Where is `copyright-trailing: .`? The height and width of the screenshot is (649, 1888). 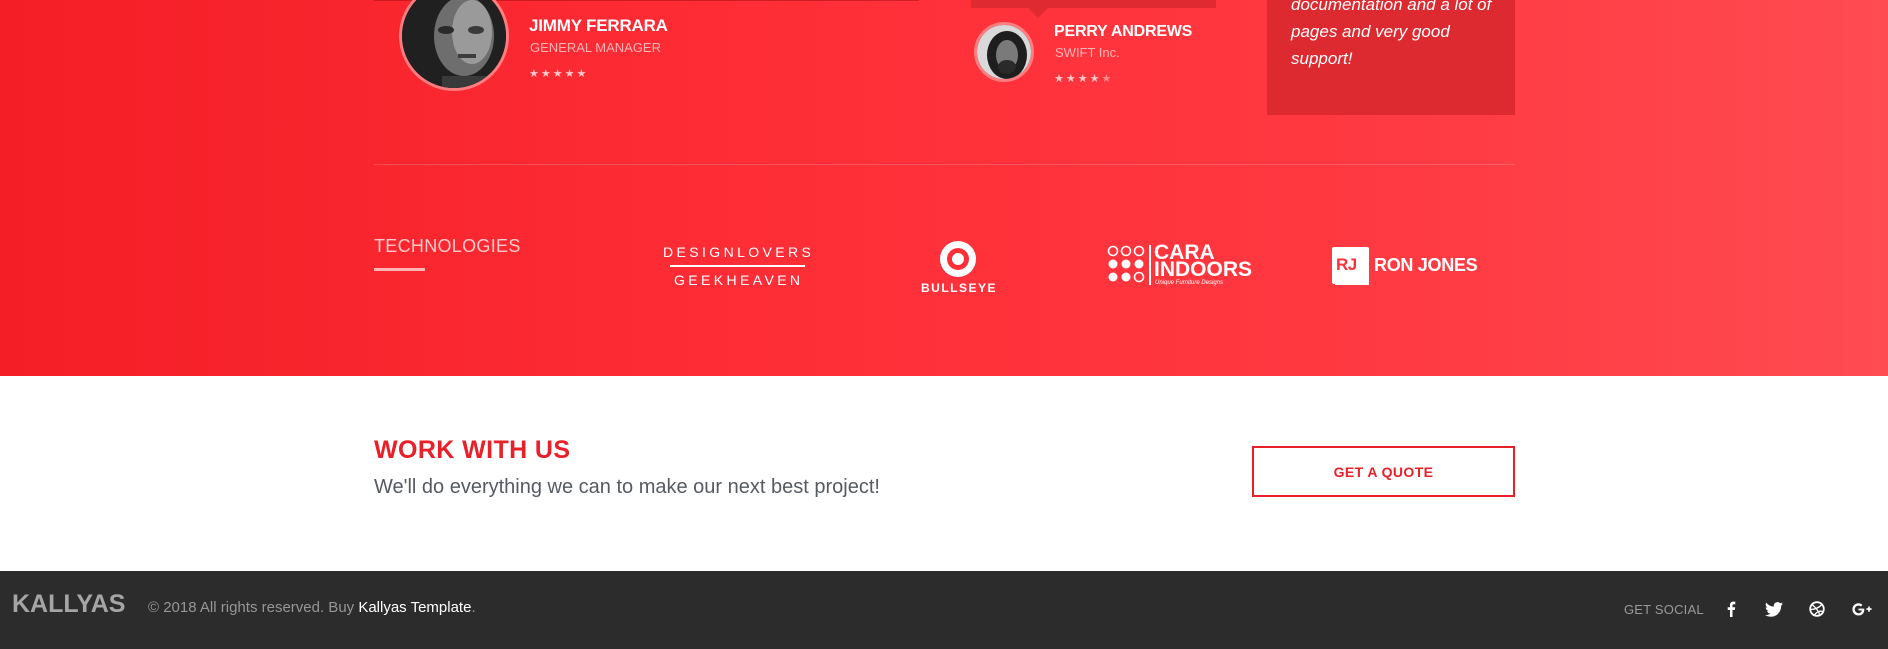 copyright-trailing: . is located at coordinates (473, 607).